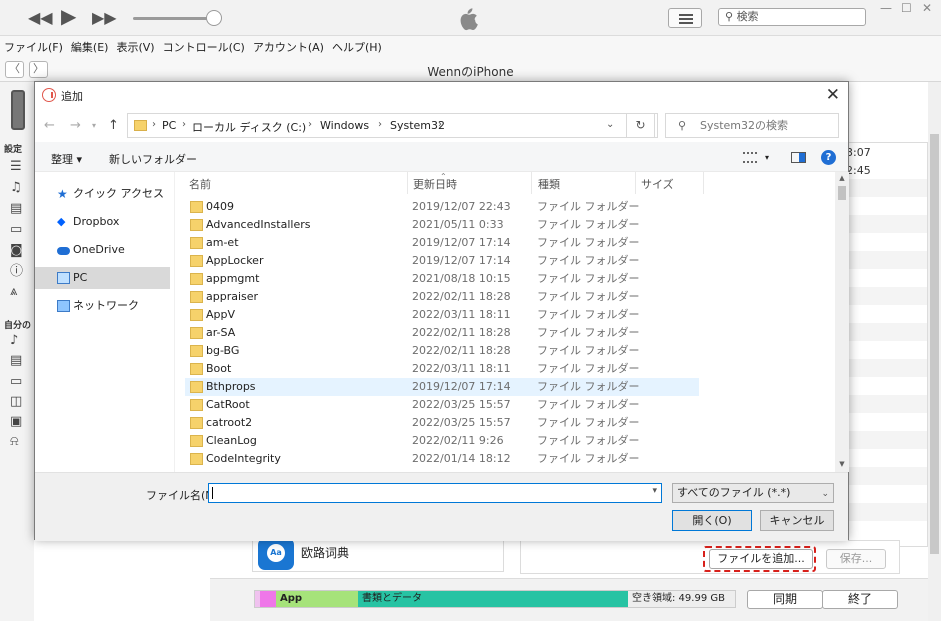  Describe the element at coordinates (934, 351) in the screenshot. I see `itunes-scrollbar` at that location.